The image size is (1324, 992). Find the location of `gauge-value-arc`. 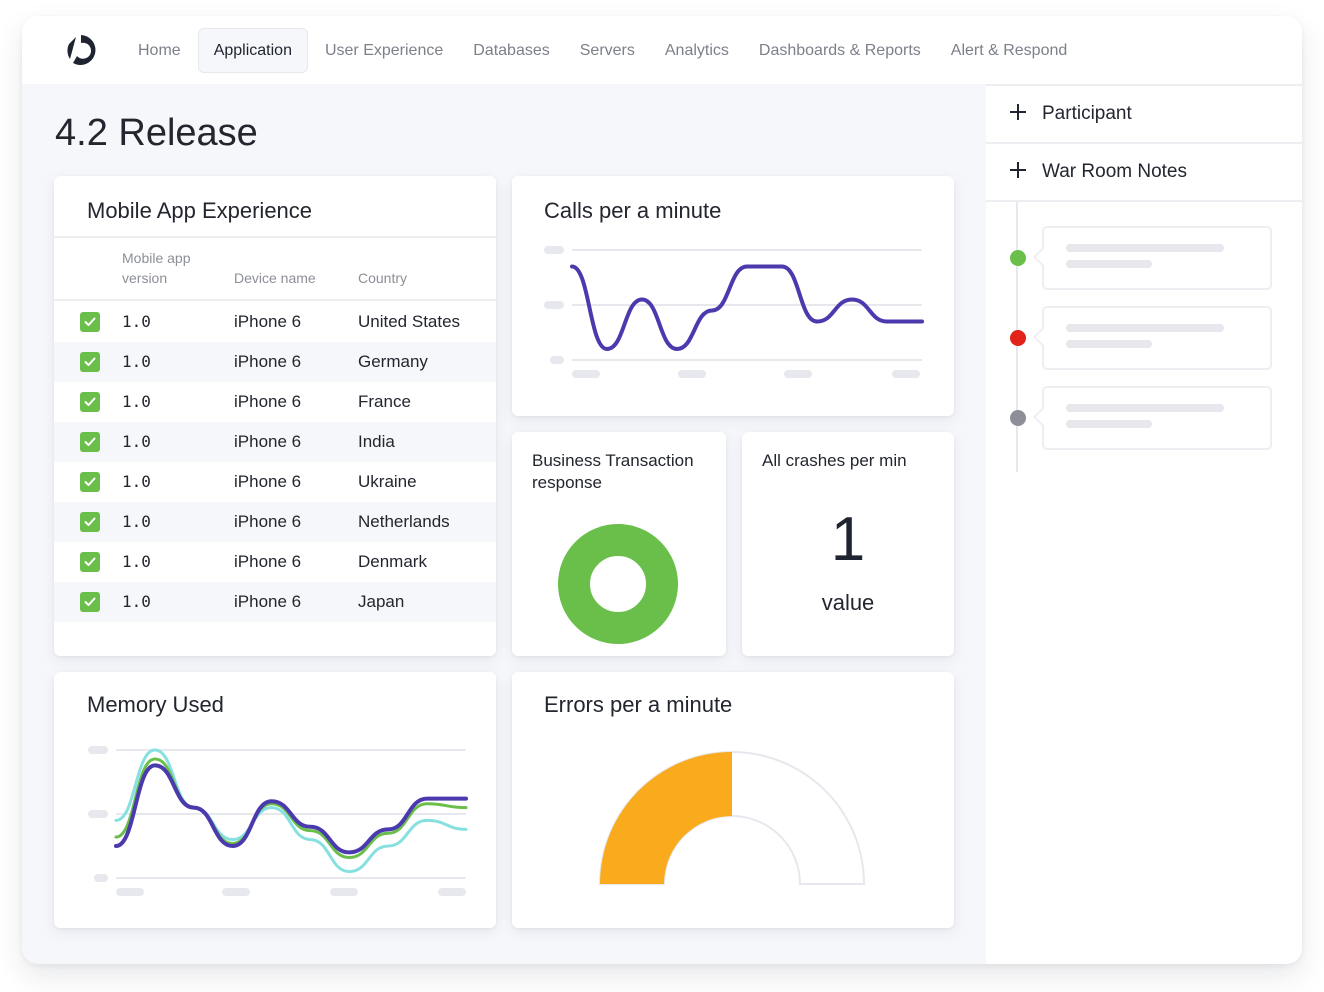

gauge-value-arc is located at coordinates (666, 818).